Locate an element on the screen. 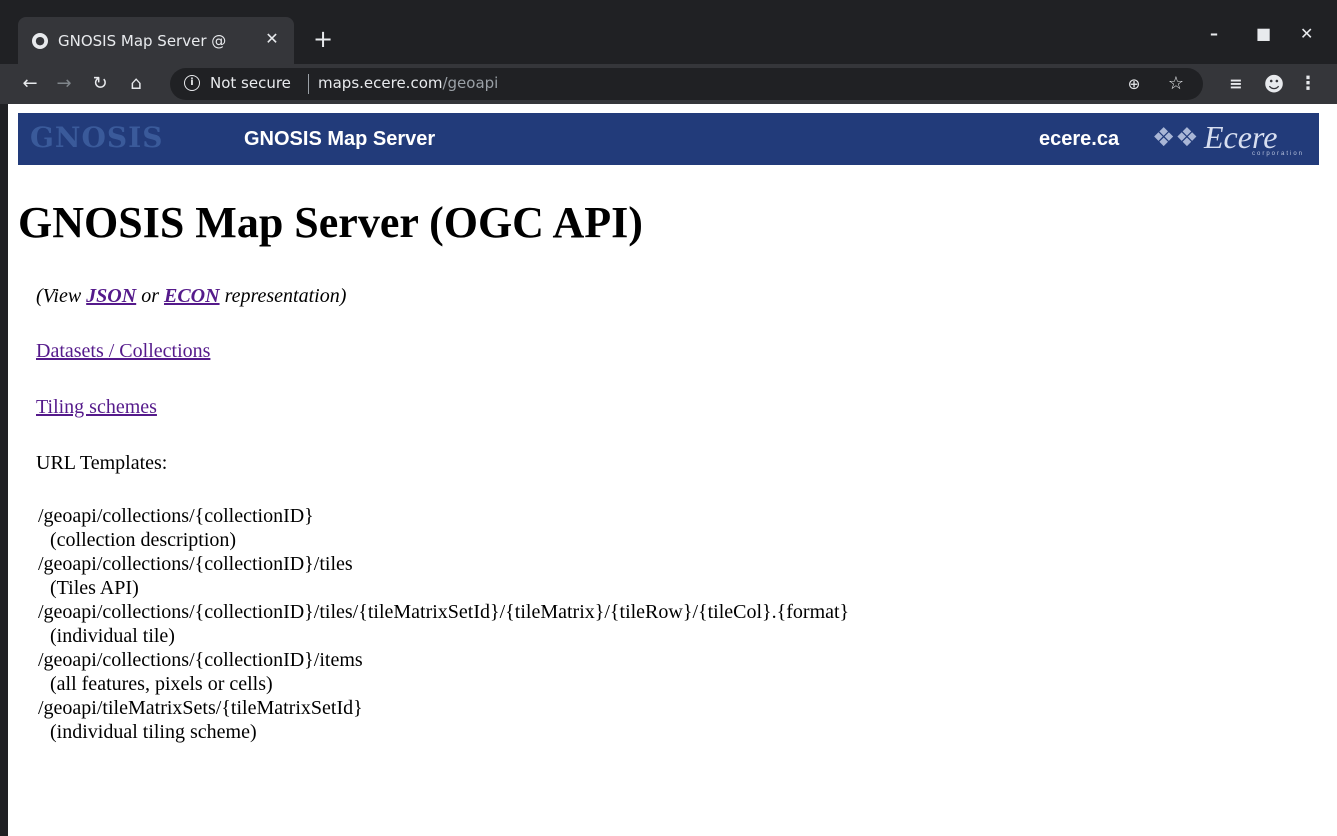 Image resolution: width=1337 pixels, height=836 pixels. tab-strip: ● GNOSIS Map Server @ ✕ + – ■ ✕ is located at coordinates (668, 32).